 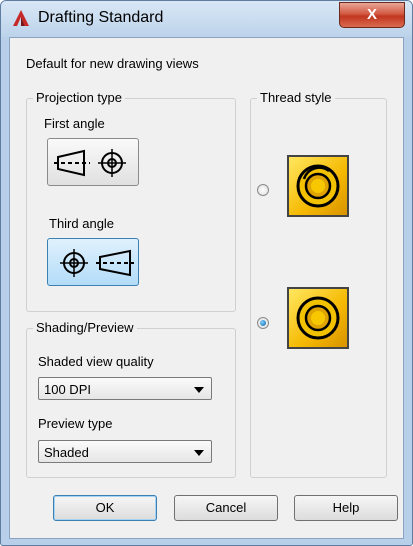 I want to click on projection-type-title: Projection type, so click(x=79, y=97).